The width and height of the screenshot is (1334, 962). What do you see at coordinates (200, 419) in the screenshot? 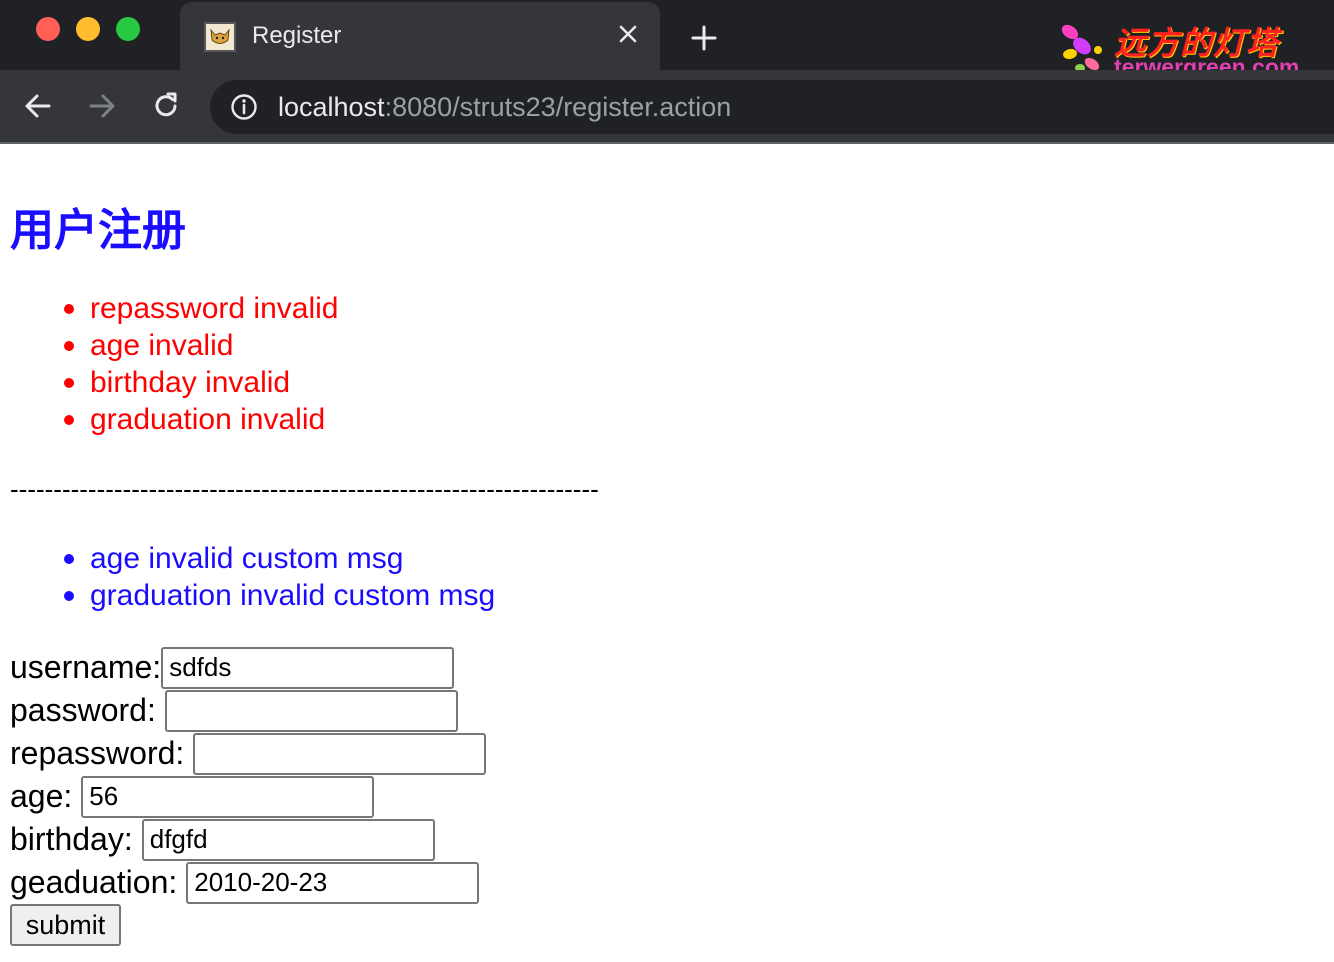
I see `error-item: graduation invalid` at bounding box center [200, 419].